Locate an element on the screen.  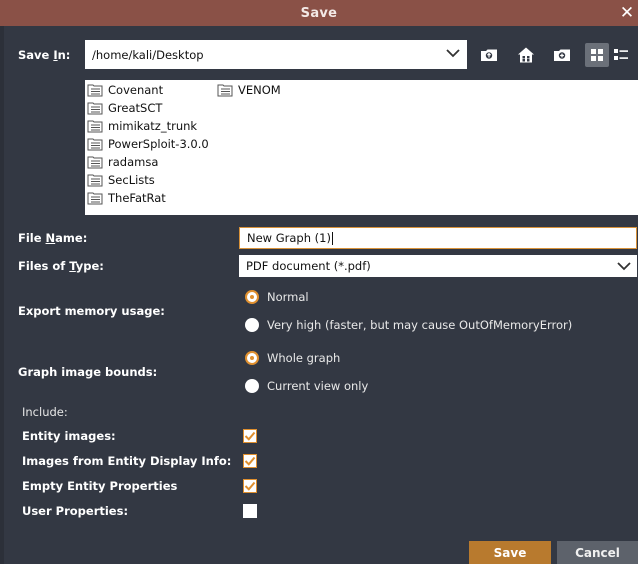
radio-whole-graph: Whole graph is located at coordinates (292, 358).